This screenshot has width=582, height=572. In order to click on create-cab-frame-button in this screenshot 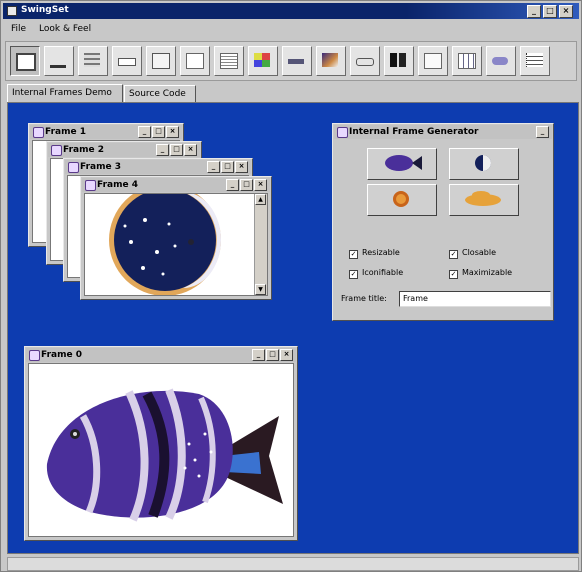, I will do `click(484, 200)`.